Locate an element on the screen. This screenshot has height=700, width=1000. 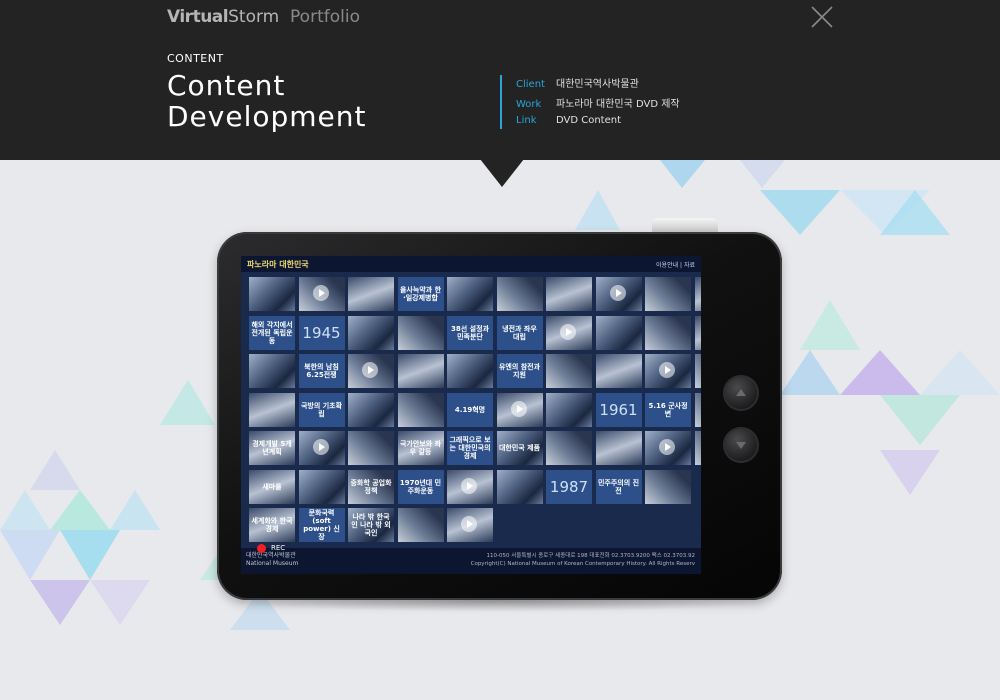
tile-label: 1987 is located at coordinates (569, 486).